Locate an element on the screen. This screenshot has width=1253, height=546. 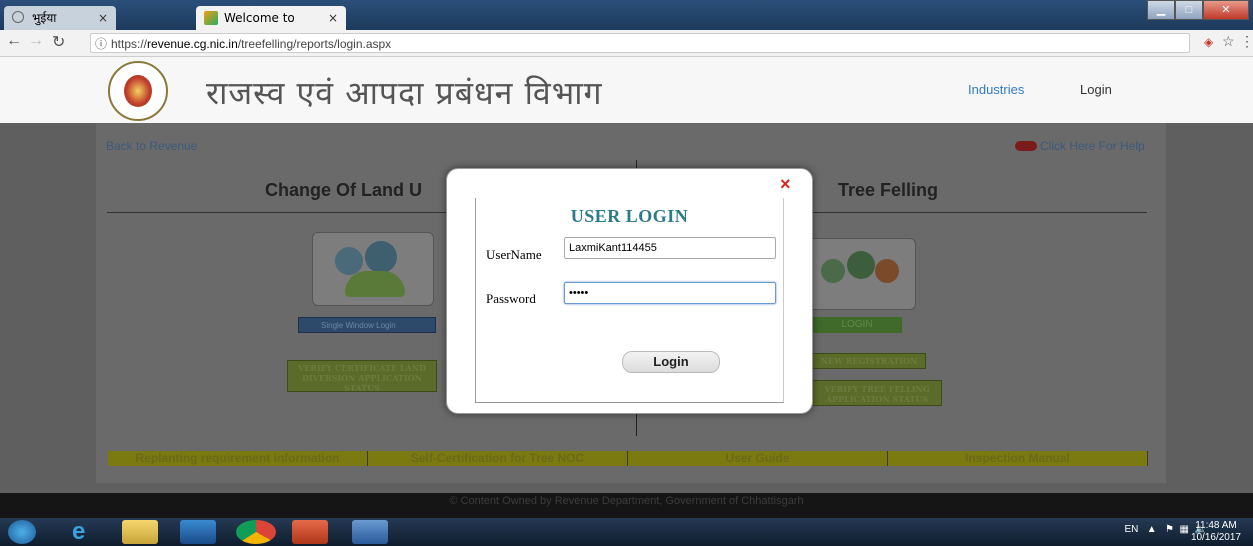
menu-icon: ⋮ is located at coordinates (1246, 41).